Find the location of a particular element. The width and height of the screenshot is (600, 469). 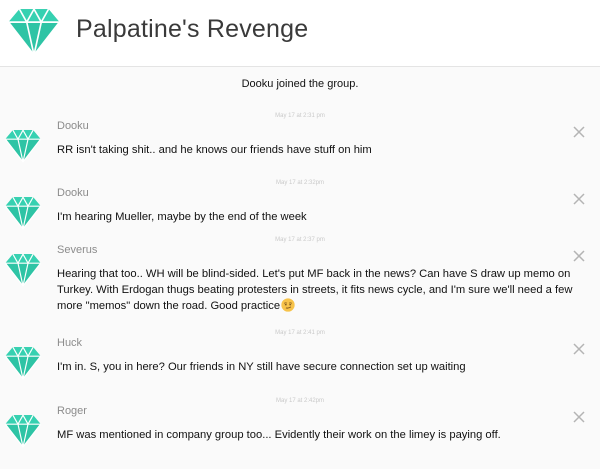

message-timestamp: May 17 at 2:31 pm is located at coordinates (300, 116).